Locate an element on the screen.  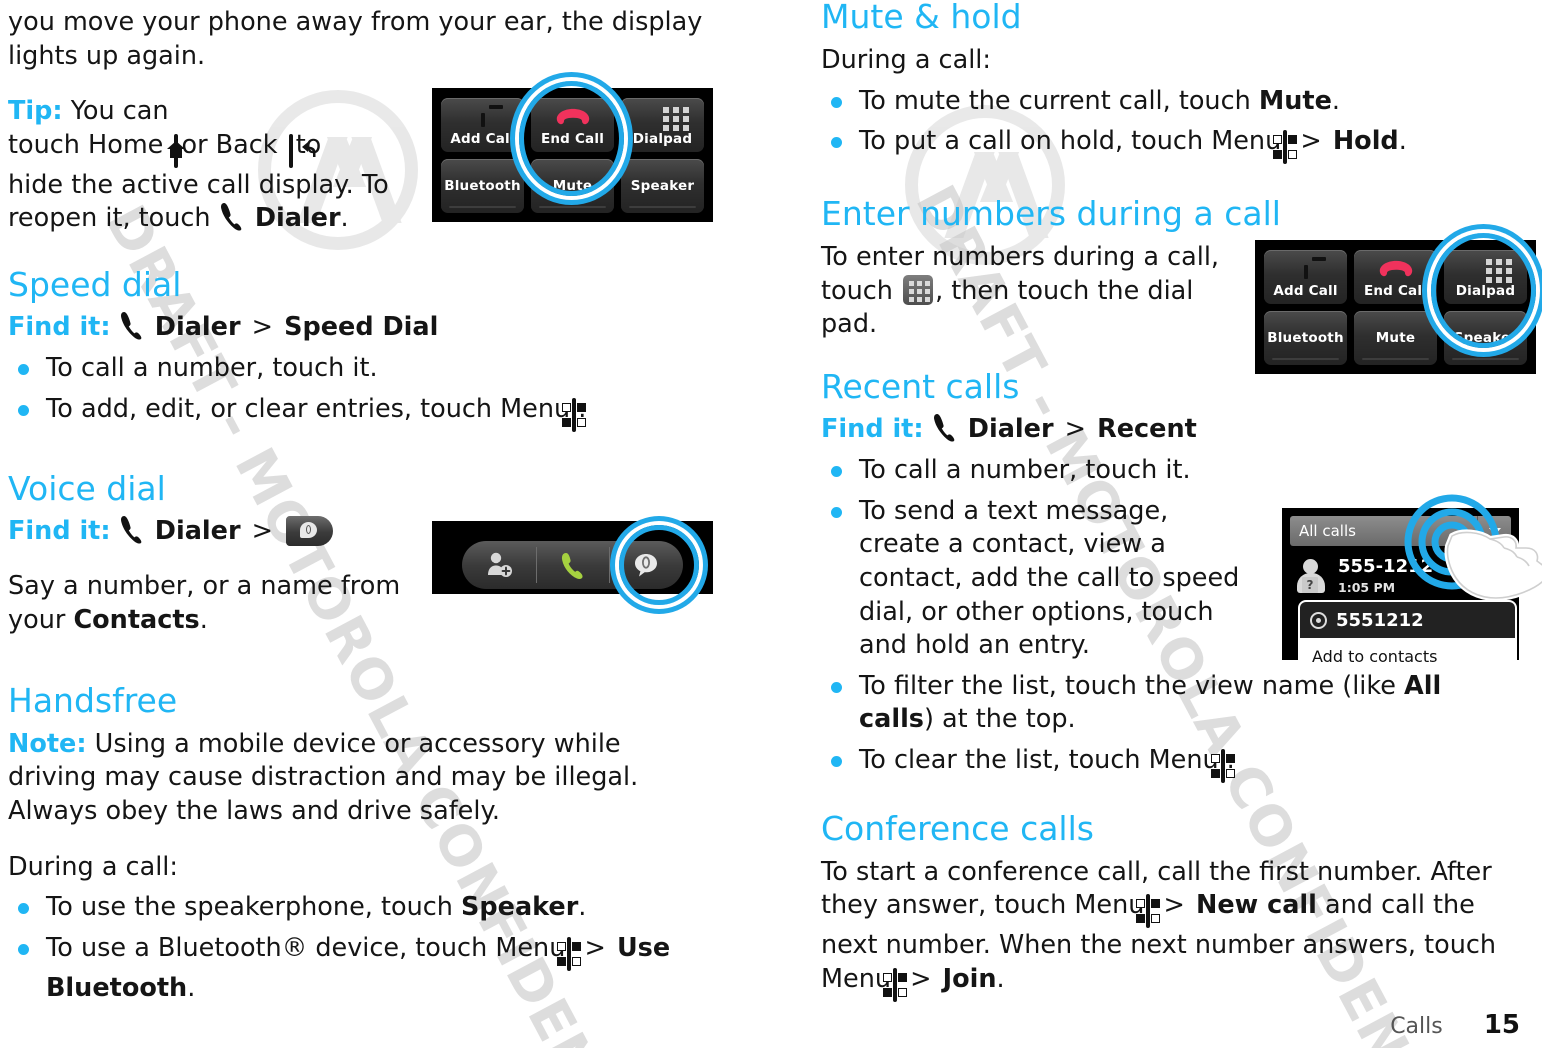
find-it-target: Recent is located at coordinates (1147, 428).